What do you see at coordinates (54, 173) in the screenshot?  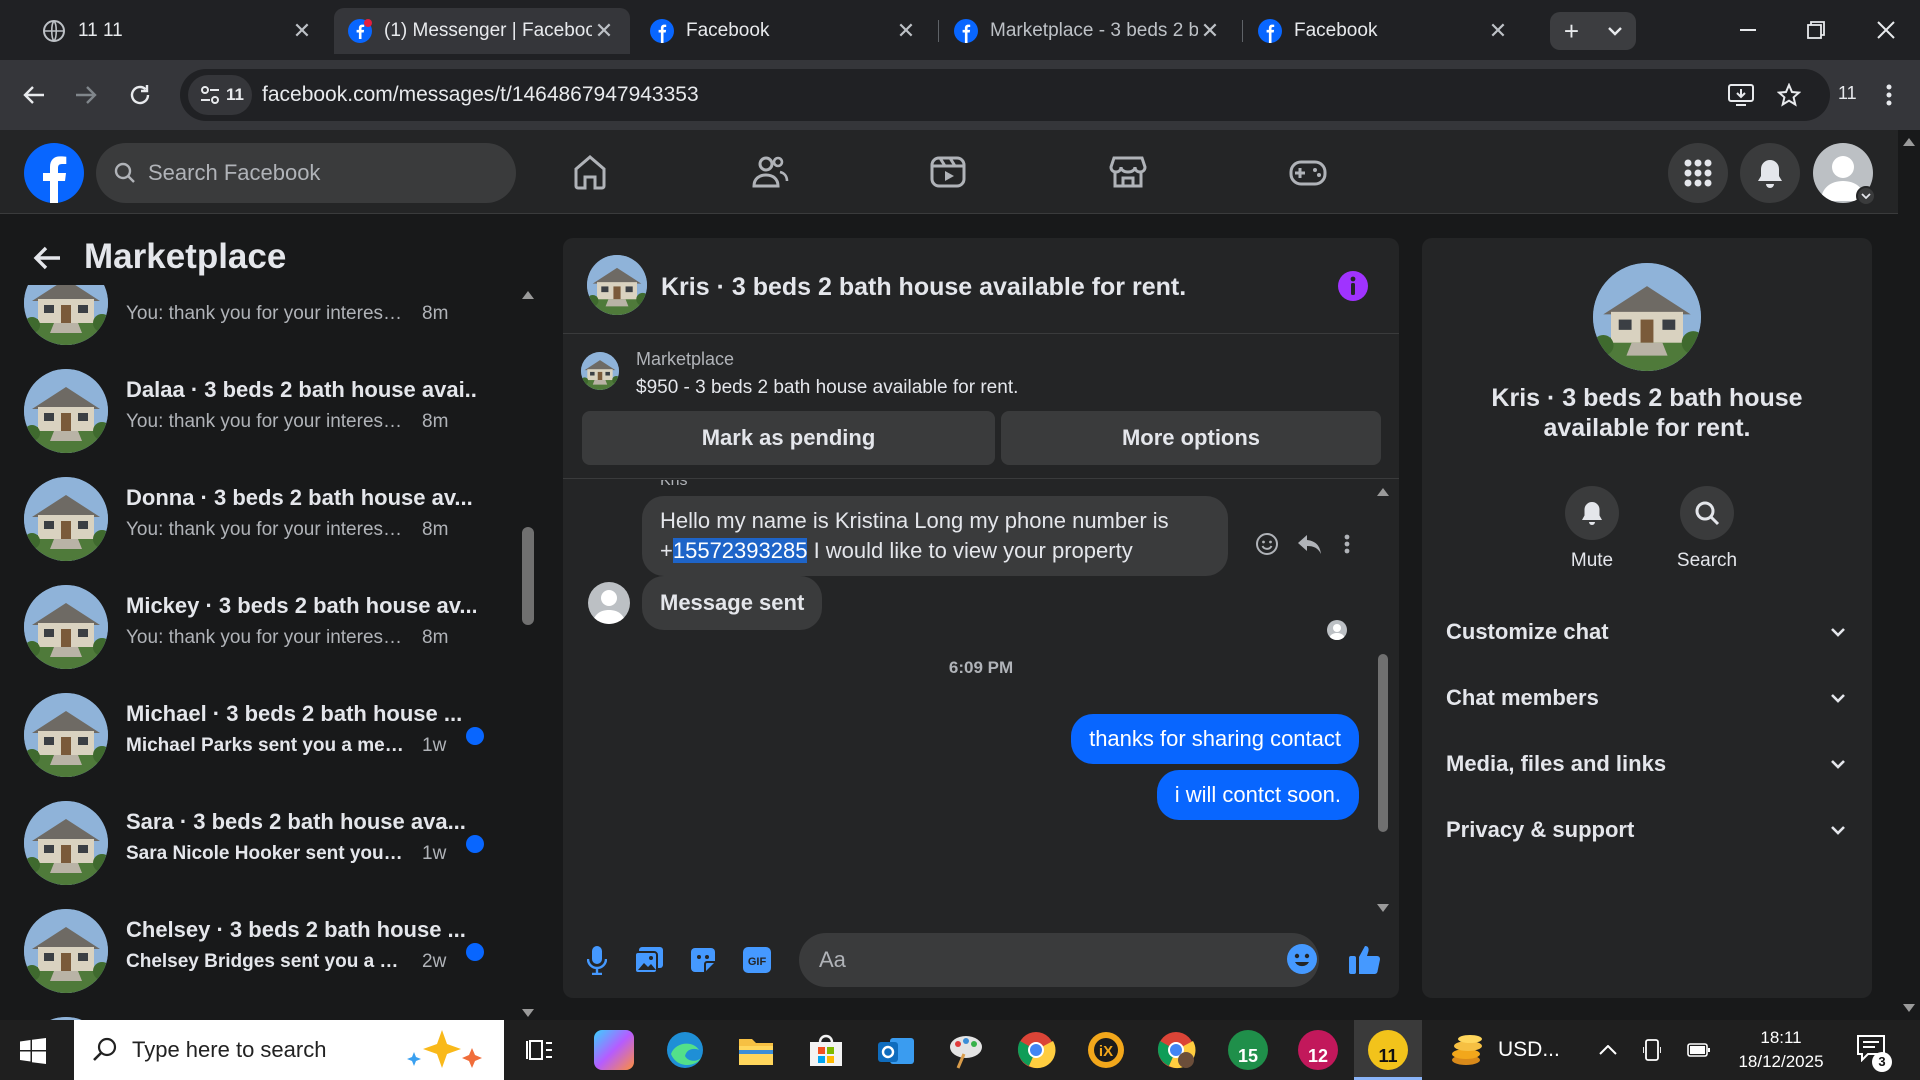 I see `facebook-logo-icon` at bounding box center [54, 173].